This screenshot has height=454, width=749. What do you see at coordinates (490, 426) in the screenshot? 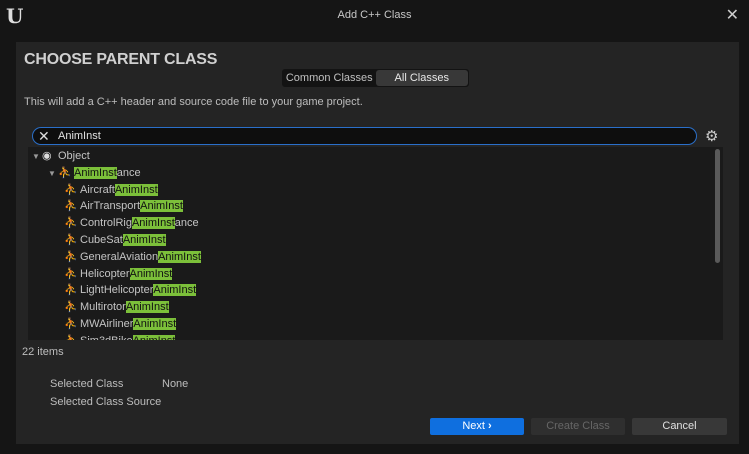
I see `chevron-right-icon: ›` at bounding box center [490, 426].